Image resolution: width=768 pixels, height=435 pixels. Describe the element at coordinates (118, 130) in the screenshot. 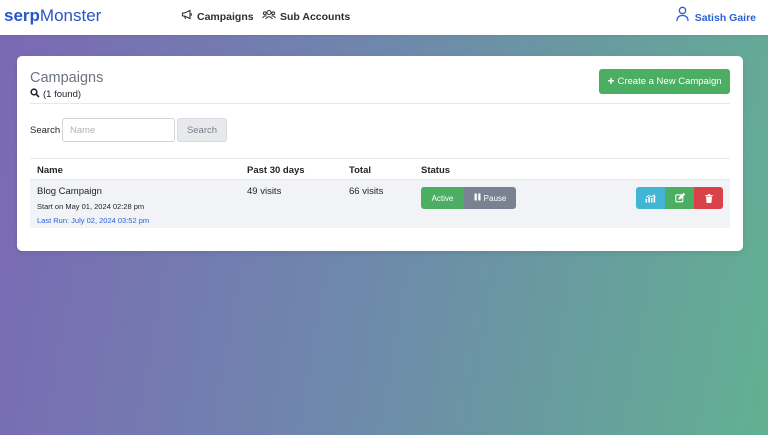

I see `search-input` at that location.